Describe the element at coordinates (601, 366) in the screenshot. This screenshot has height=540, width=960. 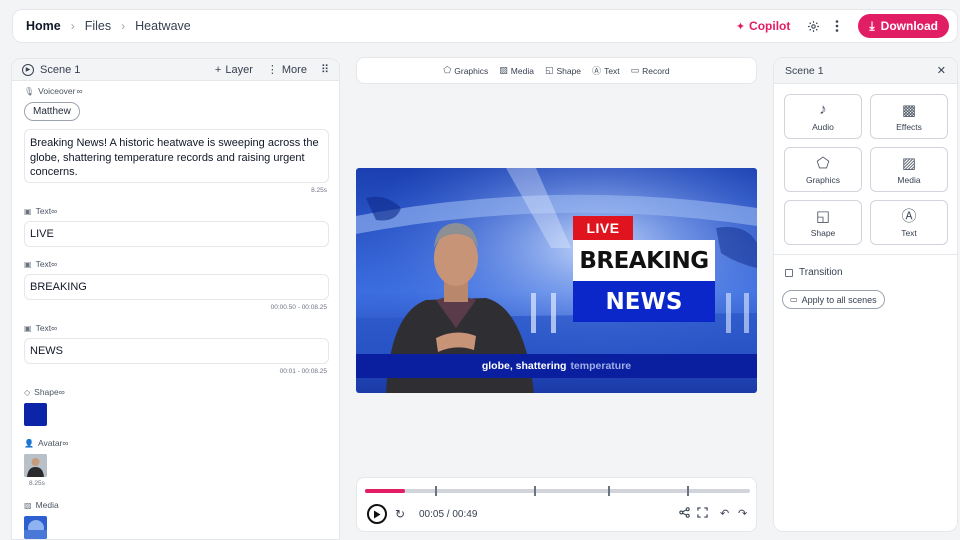
I see `caption-upcoming-text: temperature` at that location.